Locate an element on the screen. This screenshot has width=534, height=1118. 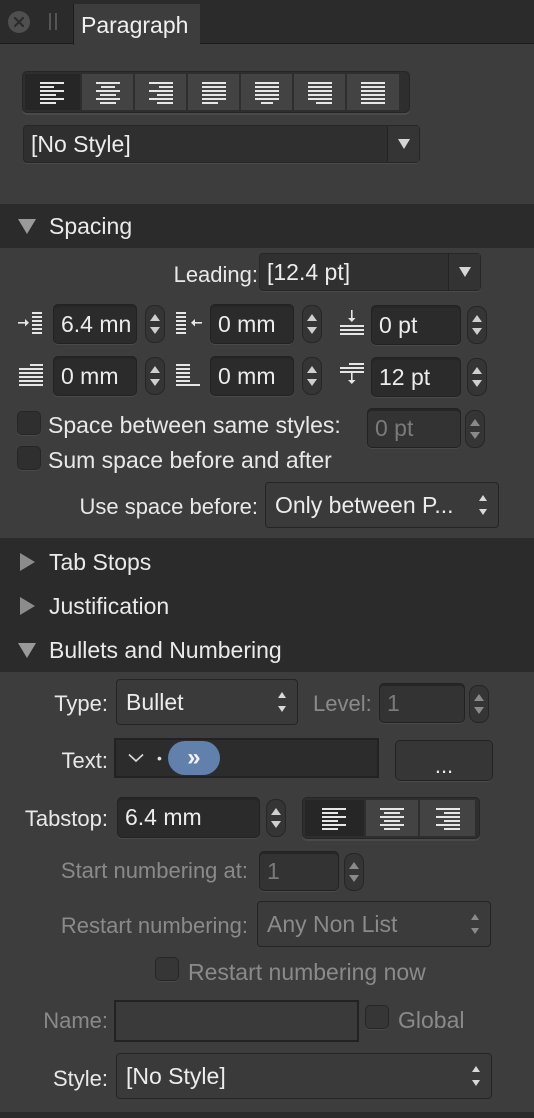
close-panel-button is located at coordinates (19, 22).